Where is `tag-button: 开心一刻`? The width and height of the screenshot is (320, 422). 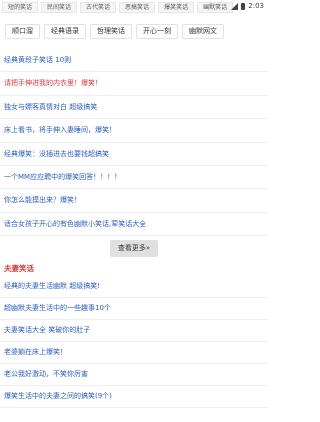 tag-button: 开心一刻 is located at coordinates (157, 31).